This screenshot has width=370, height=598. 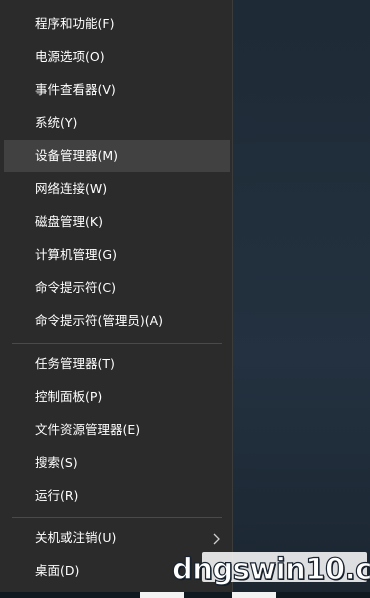 What do you see at coordinates (57, 495) in the screenshot?
I see `menu-item-label: 运行(R)` at bounding box center [57, 495].